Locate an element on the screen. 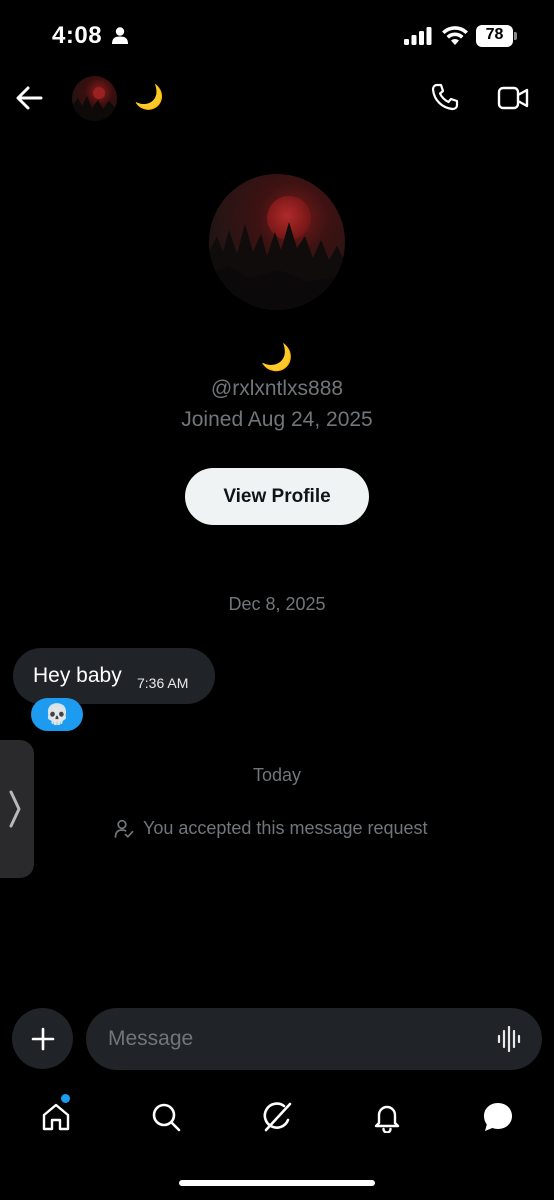 Image resolution: width=554 pixels, height=1200 pixels. view-profile-button: View Profile is located at coordinates (277, 496).